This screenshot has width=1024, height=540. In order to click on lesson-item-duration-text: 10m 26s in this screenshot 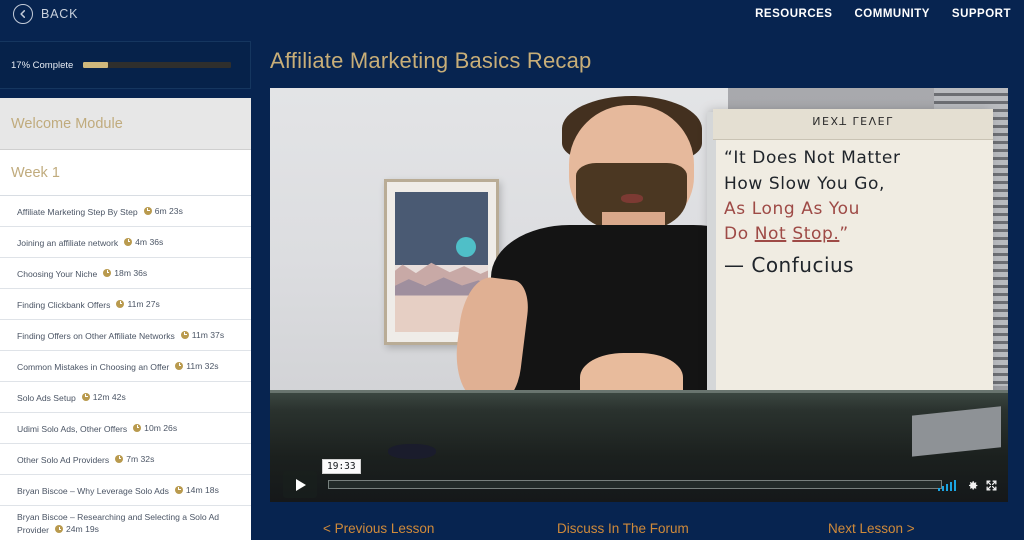, I will do `click(161, 427)`.